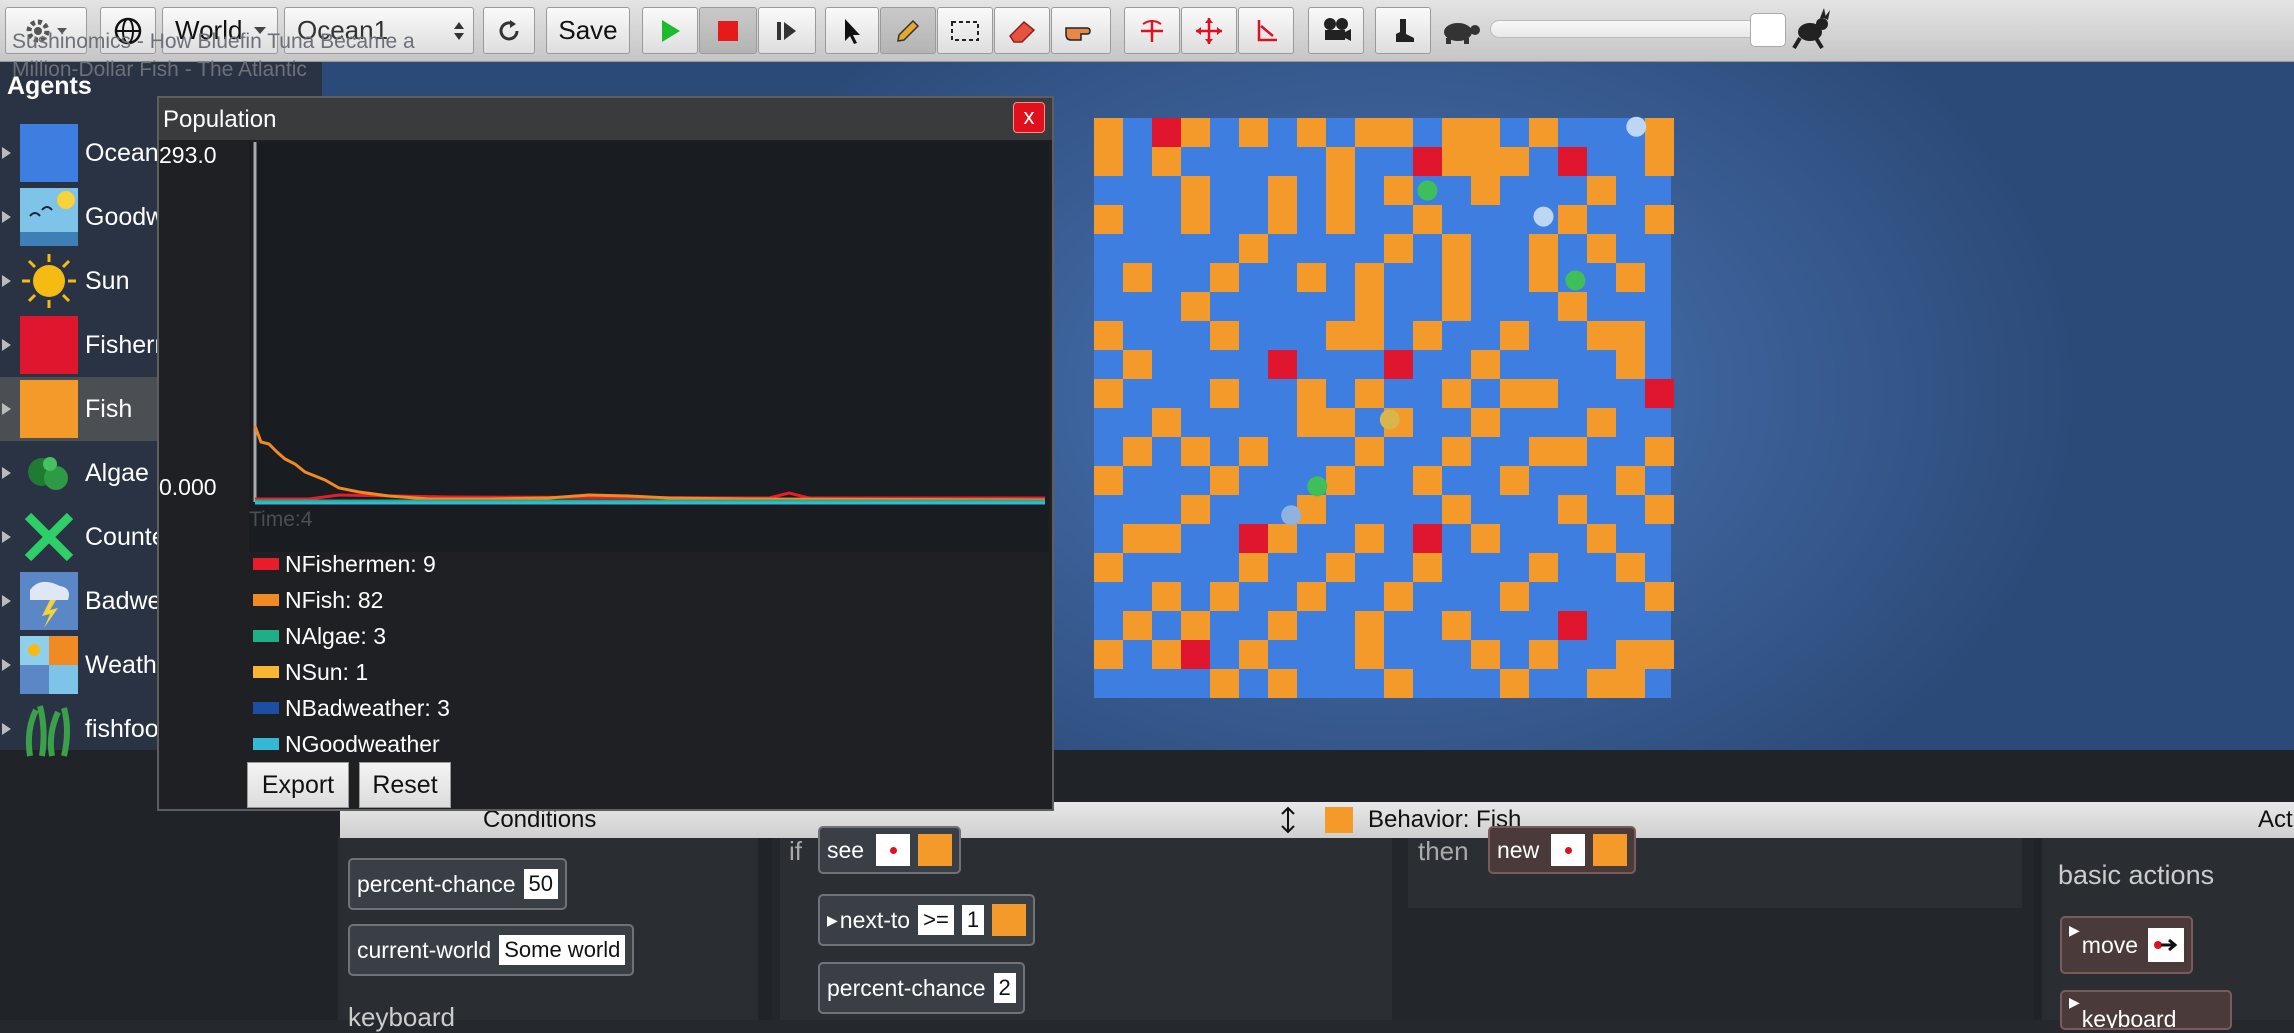 This screenshot has width=2294, height=1033. Describe the element at coordinates (1543, 216) in the screenshot. I see `weather-agent` at that location.